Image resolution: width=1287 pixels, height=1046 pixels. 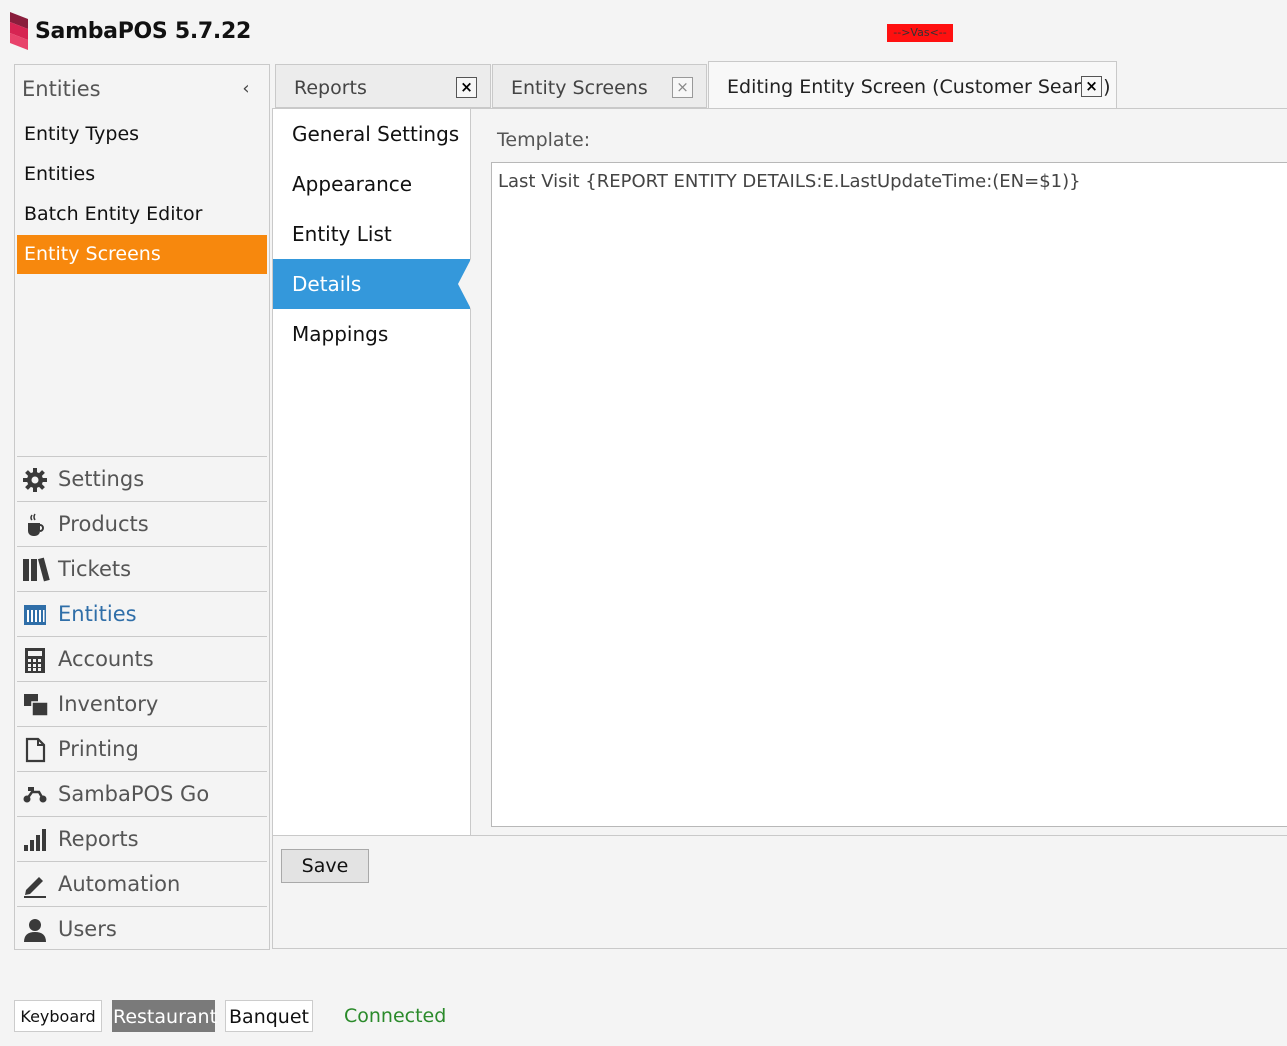 I want to click on boxes-icon, so click(x=35, y=705).